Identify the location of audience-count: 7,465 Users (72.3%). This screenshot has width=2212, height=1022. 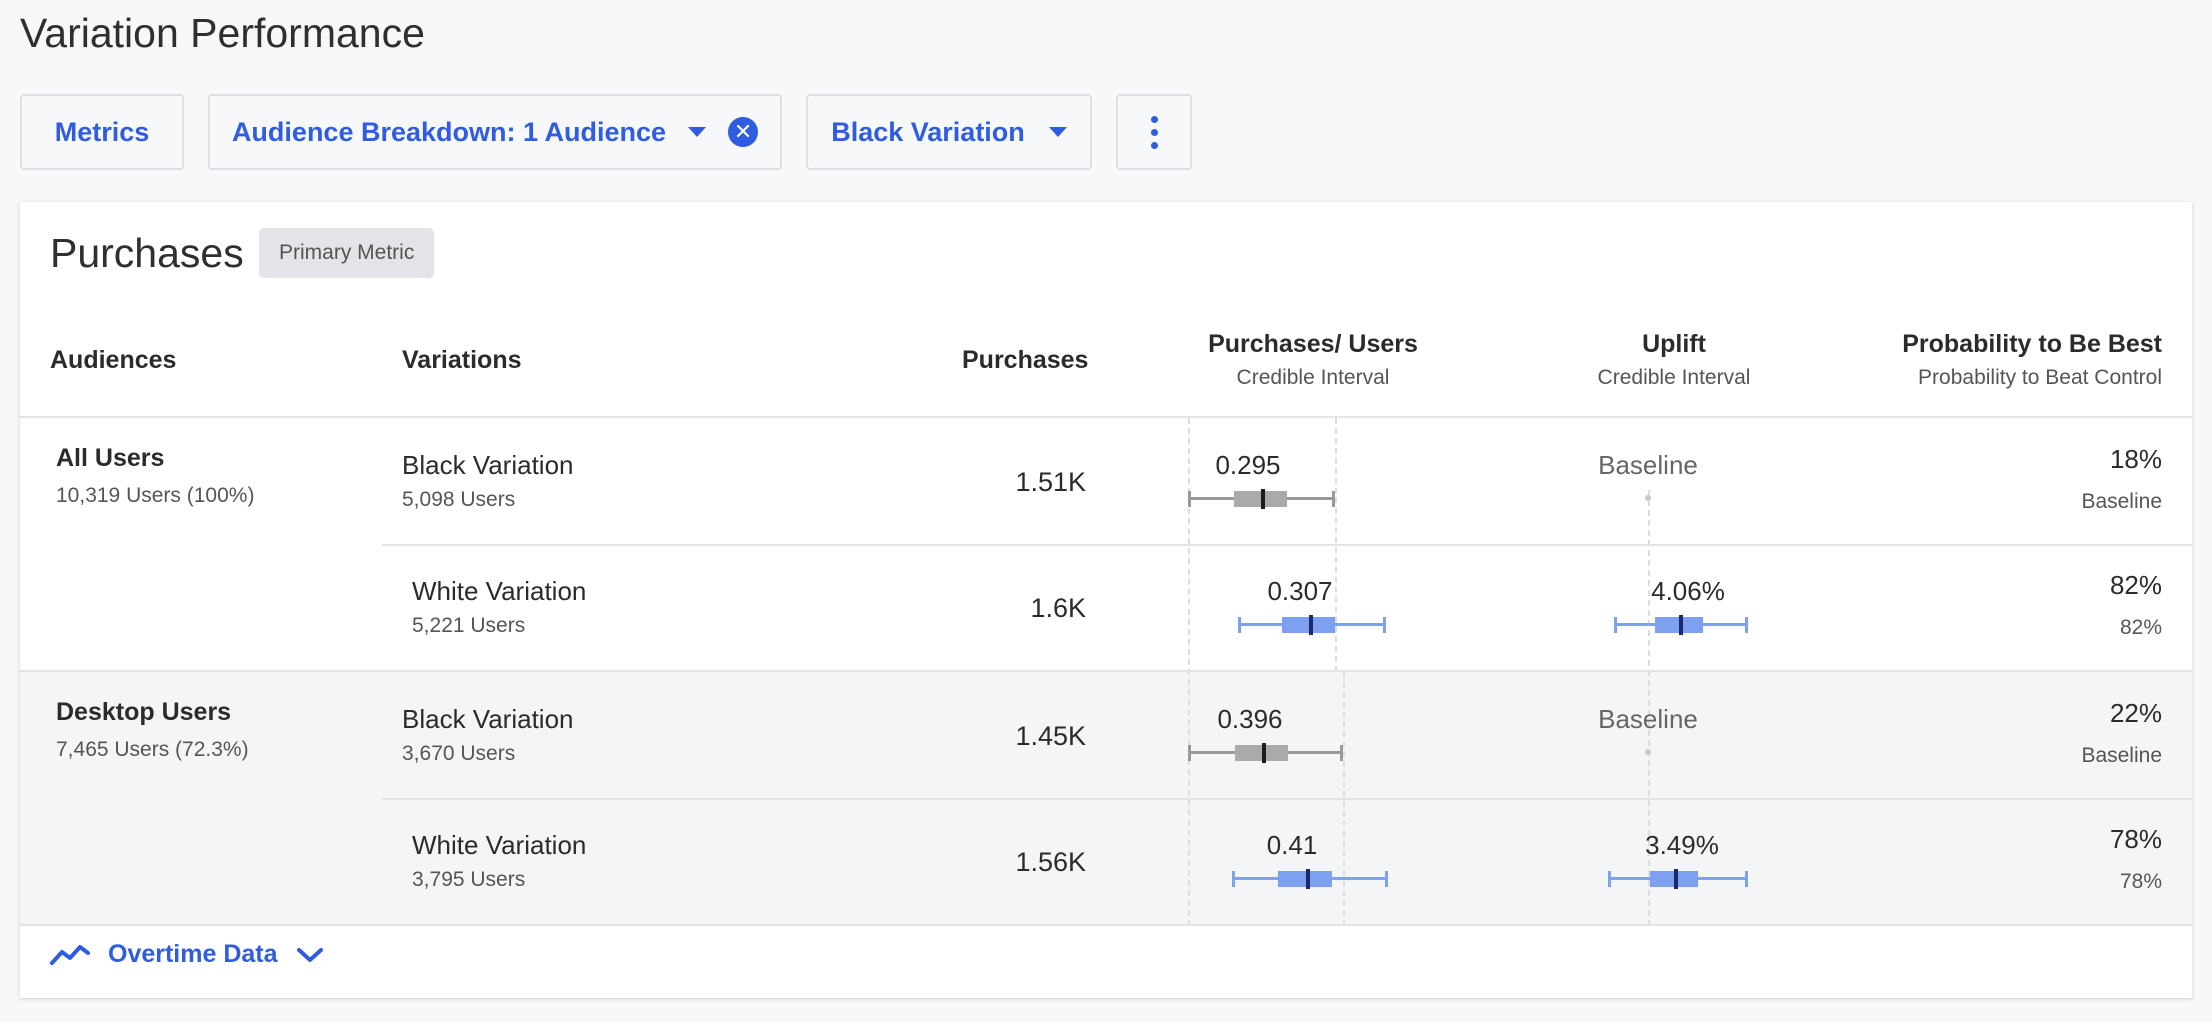
(152, 749).